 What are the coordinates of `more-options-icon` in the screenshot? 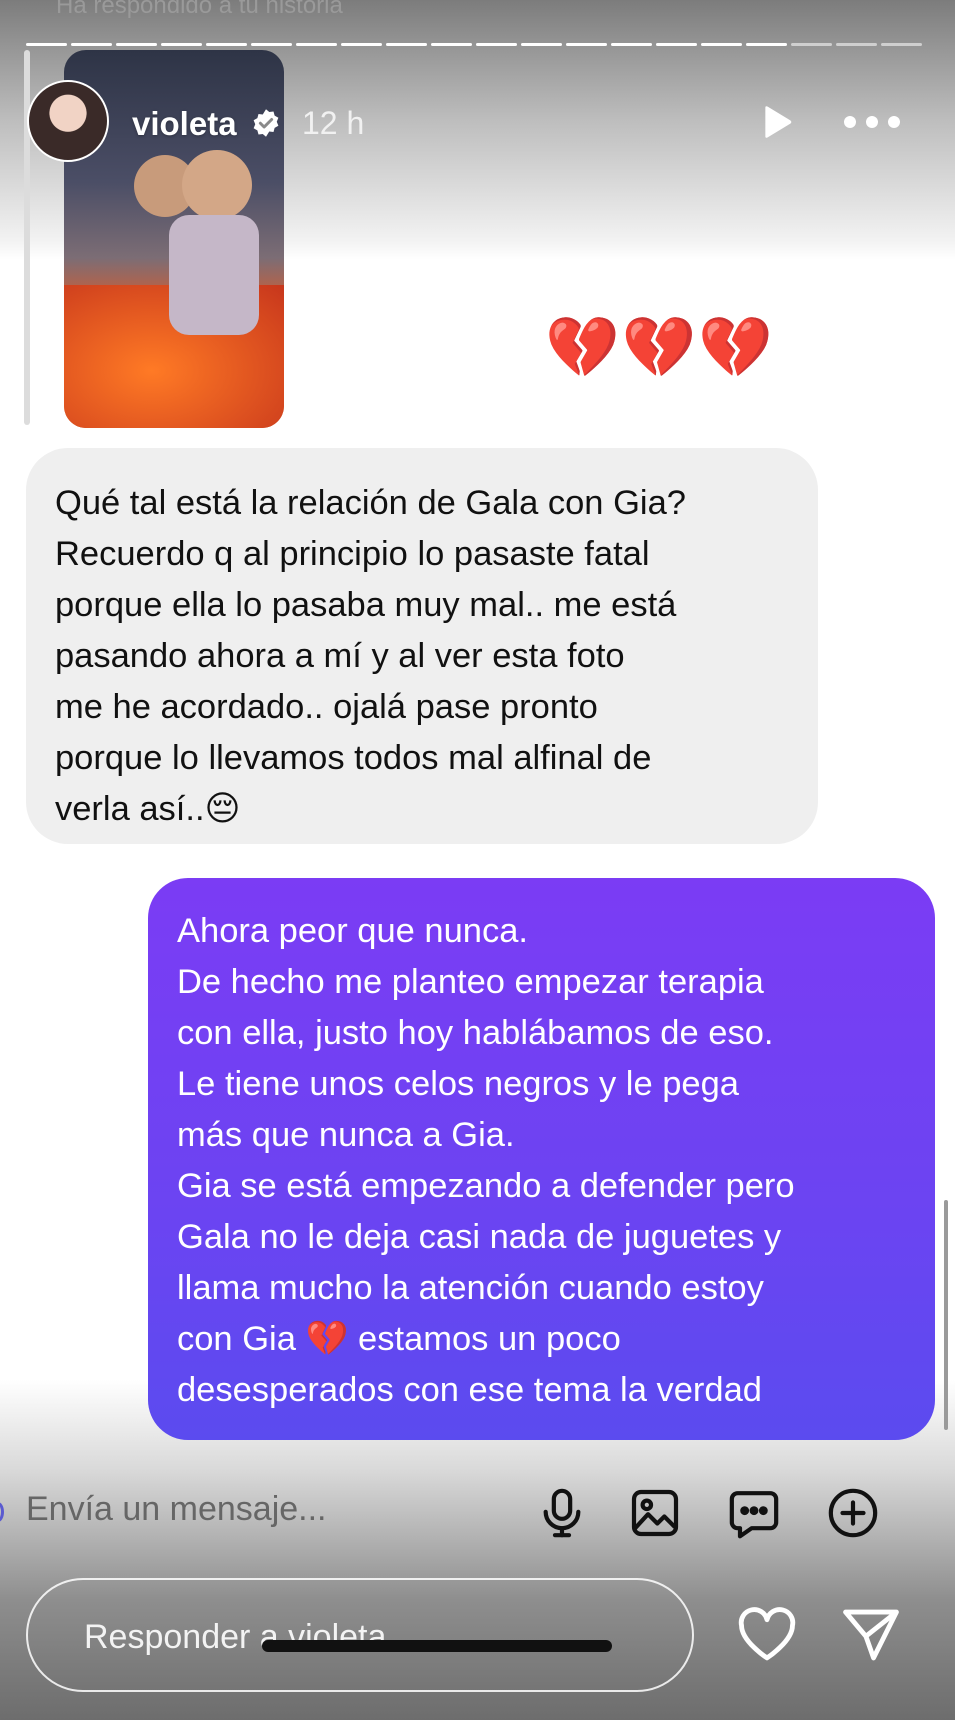 It's located at (872, 122).